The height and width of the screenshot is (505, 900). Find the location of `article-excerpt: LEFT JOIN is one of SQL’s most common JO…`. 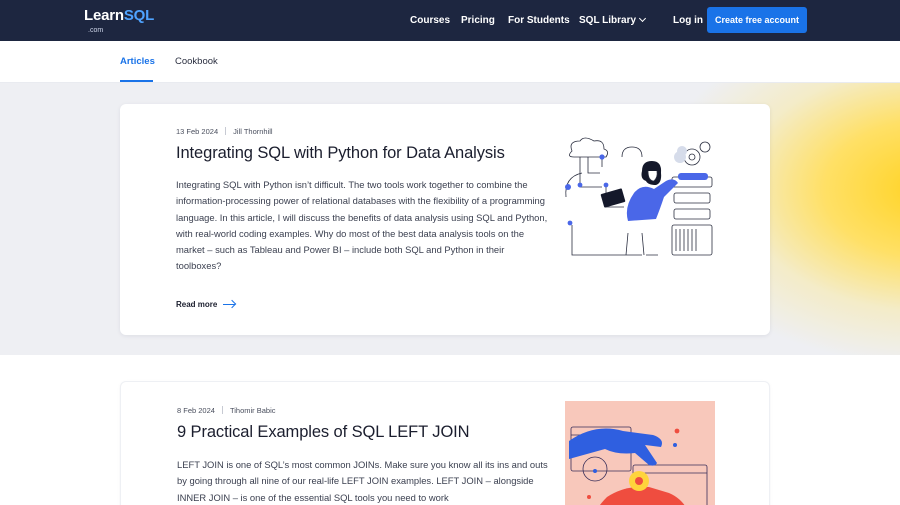

article-excerpt: LEFT JOIN is one of SQL’s most common JO… is located at coordinates (362, 481).